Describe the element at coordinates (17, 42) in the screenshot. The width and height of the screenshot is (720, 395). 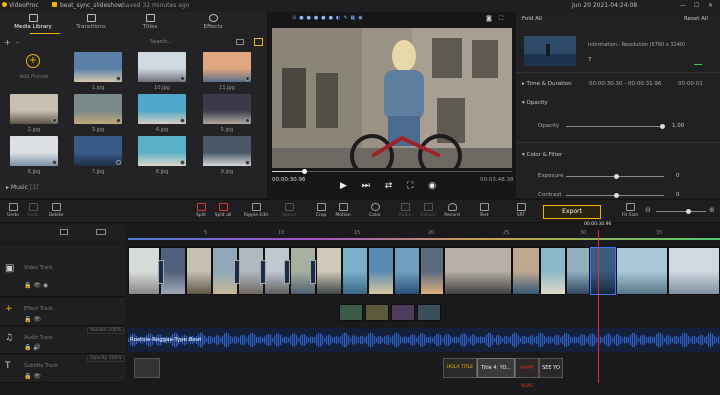
I see `minus-icon: –` at that location.